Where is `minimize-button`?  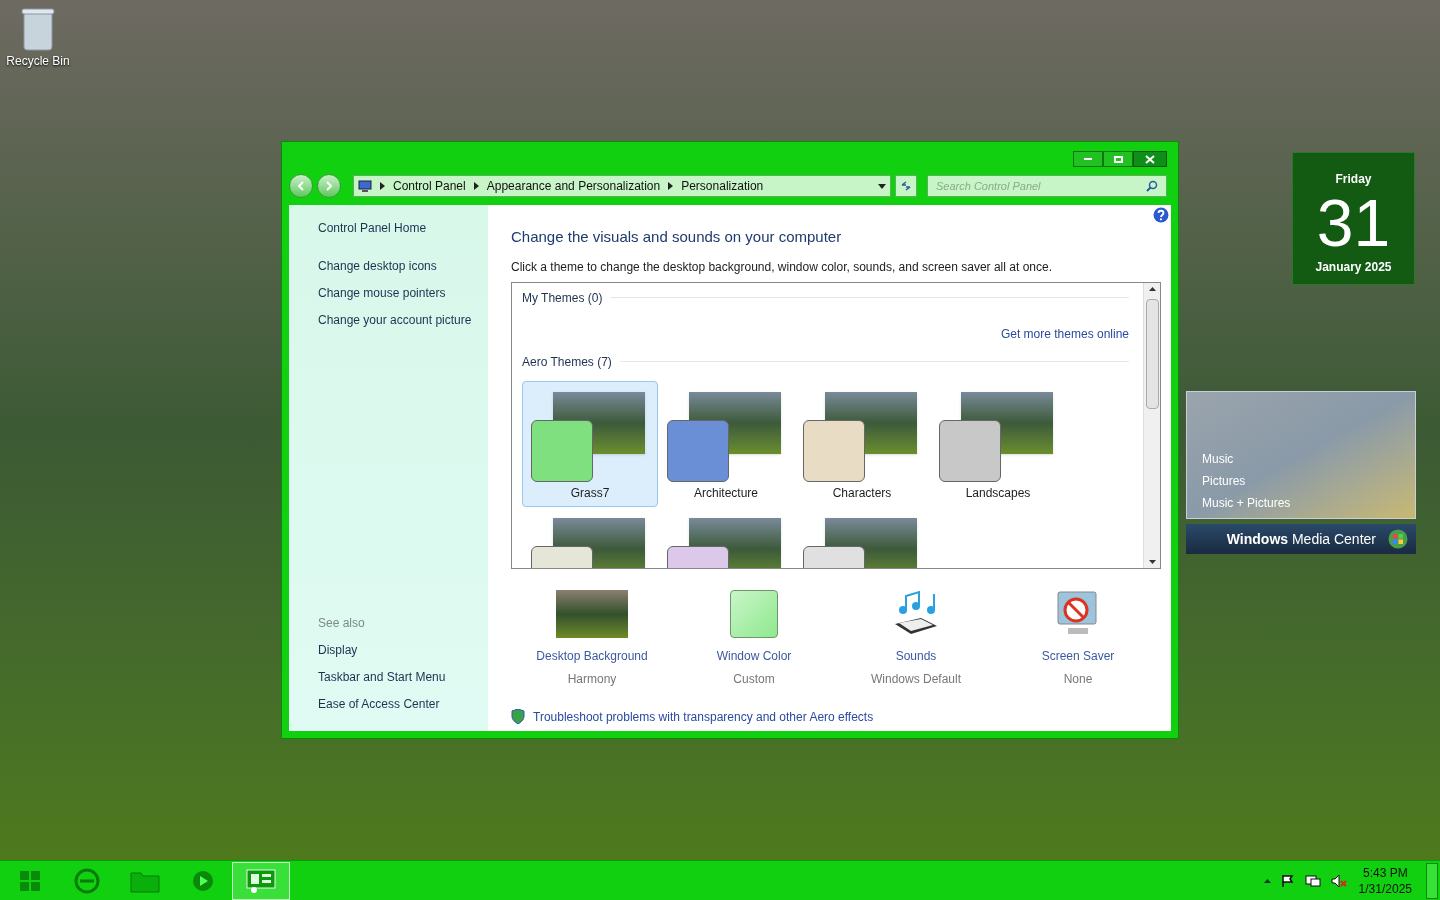
minimize-button is located at coordinates (1088, 159).